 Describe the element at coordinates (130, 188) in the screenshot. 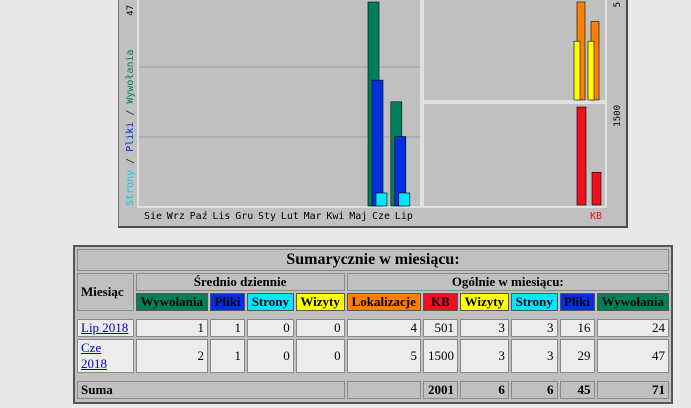

I see `axis-label-strony: Strony` at that location.